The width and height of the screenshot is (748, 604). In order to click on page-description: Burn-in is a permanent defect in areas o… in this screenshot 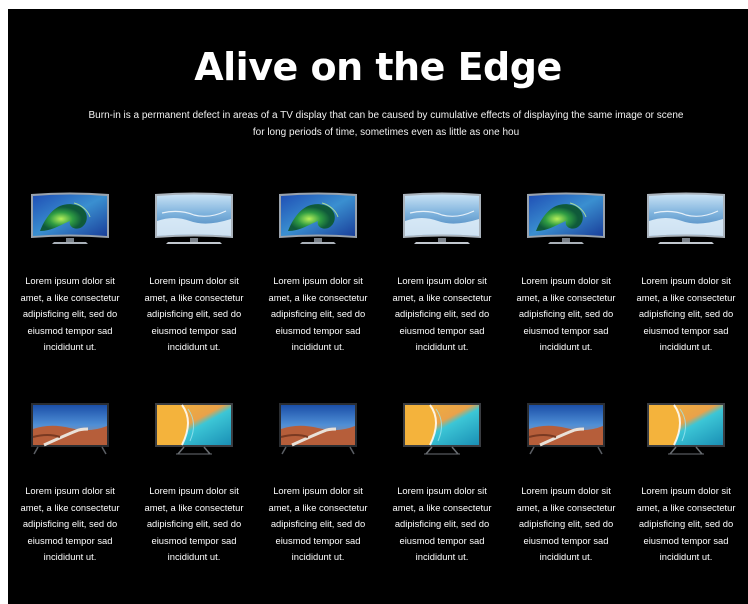, I will do `click(386, 124)`.